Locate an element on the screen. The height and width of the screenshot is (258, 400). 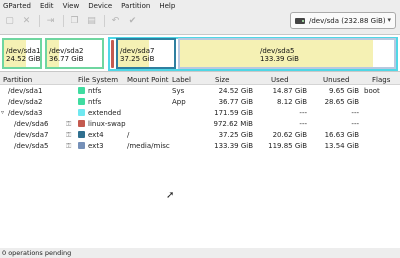
cell-used: 14.87 GiB is located at coordinates (289, 91).